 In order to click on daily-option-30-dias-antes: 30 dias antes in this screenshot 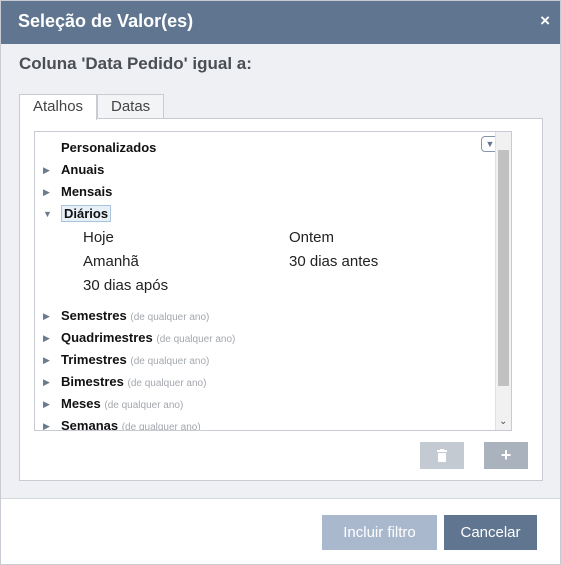, I will do `click(333, 261)`.